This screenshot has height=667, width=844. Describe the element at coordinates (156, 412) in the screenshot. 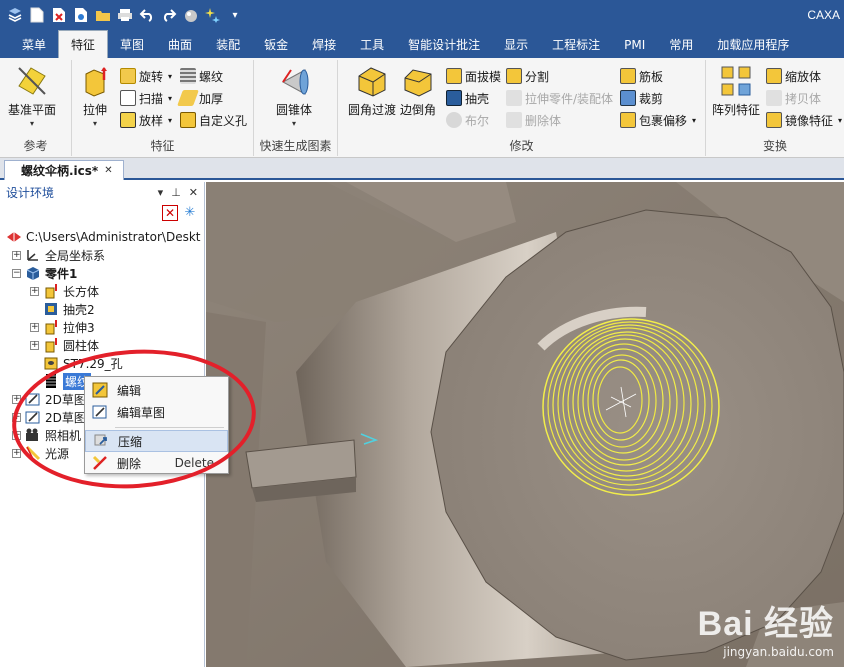

I see `menu-item-edit-sketch: 编辑草图` at that location.